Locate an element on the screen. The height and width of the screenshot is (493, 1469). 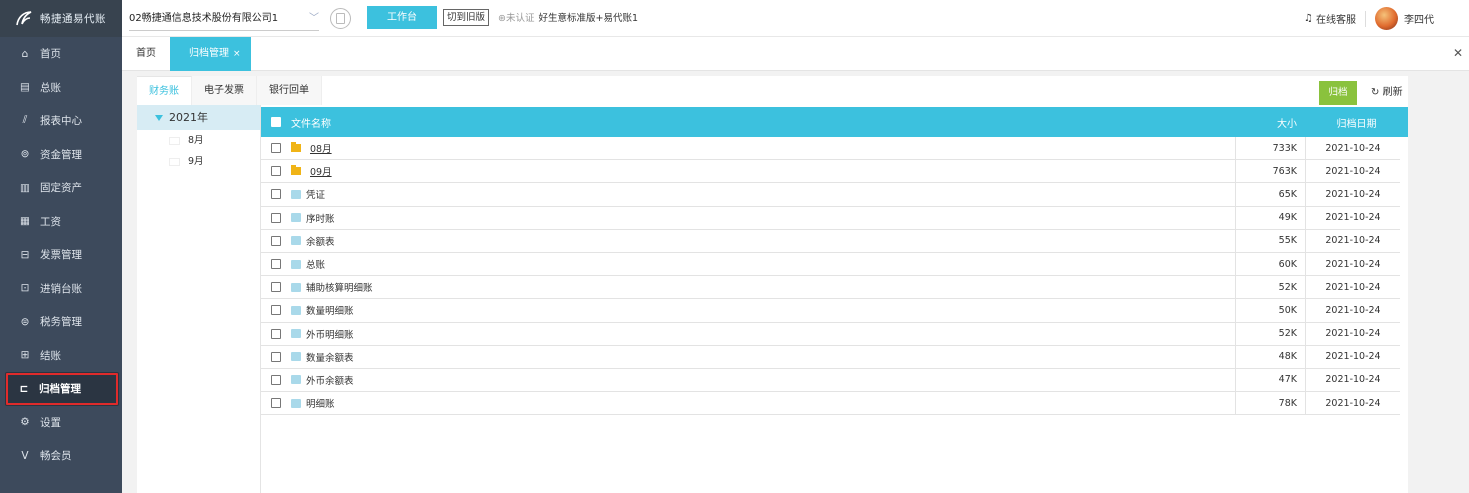
size-cell: 65K is located at coordinates (1270, 194).